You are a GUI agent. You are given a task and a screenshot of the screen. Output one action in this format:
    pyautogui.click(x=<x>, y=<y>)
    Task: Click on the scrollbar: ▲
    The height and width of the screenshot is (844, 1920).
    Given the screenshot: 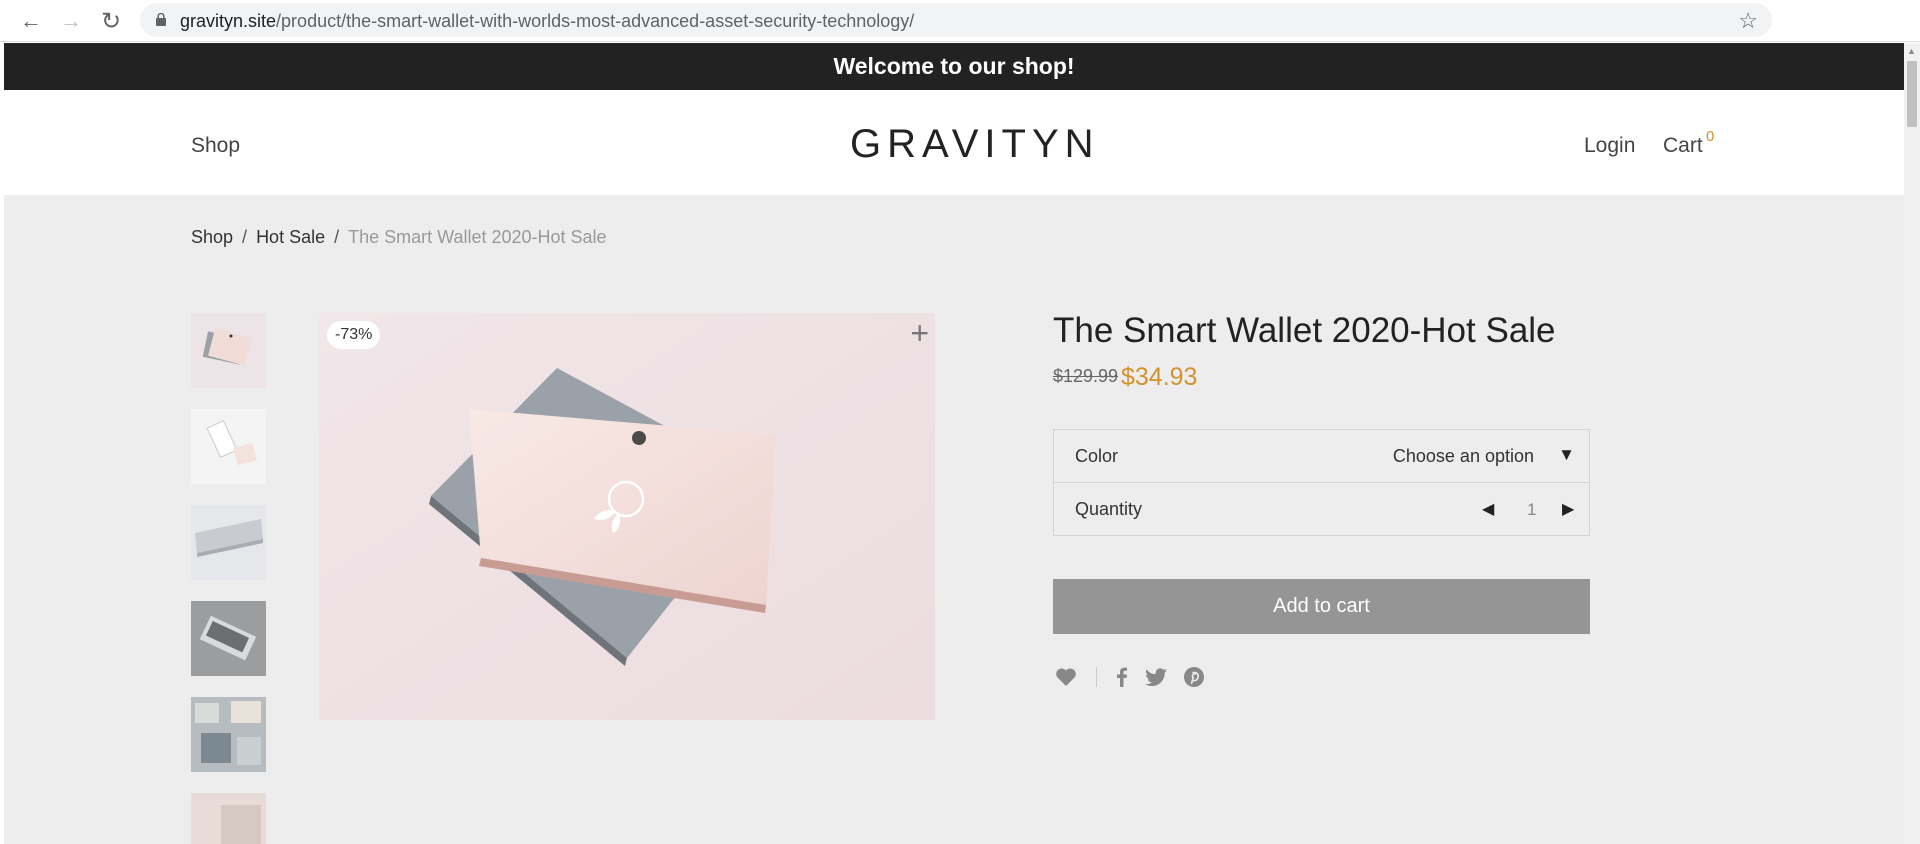 What is the action you would take?
    pyautogui.click(x=1912, y=443)
    